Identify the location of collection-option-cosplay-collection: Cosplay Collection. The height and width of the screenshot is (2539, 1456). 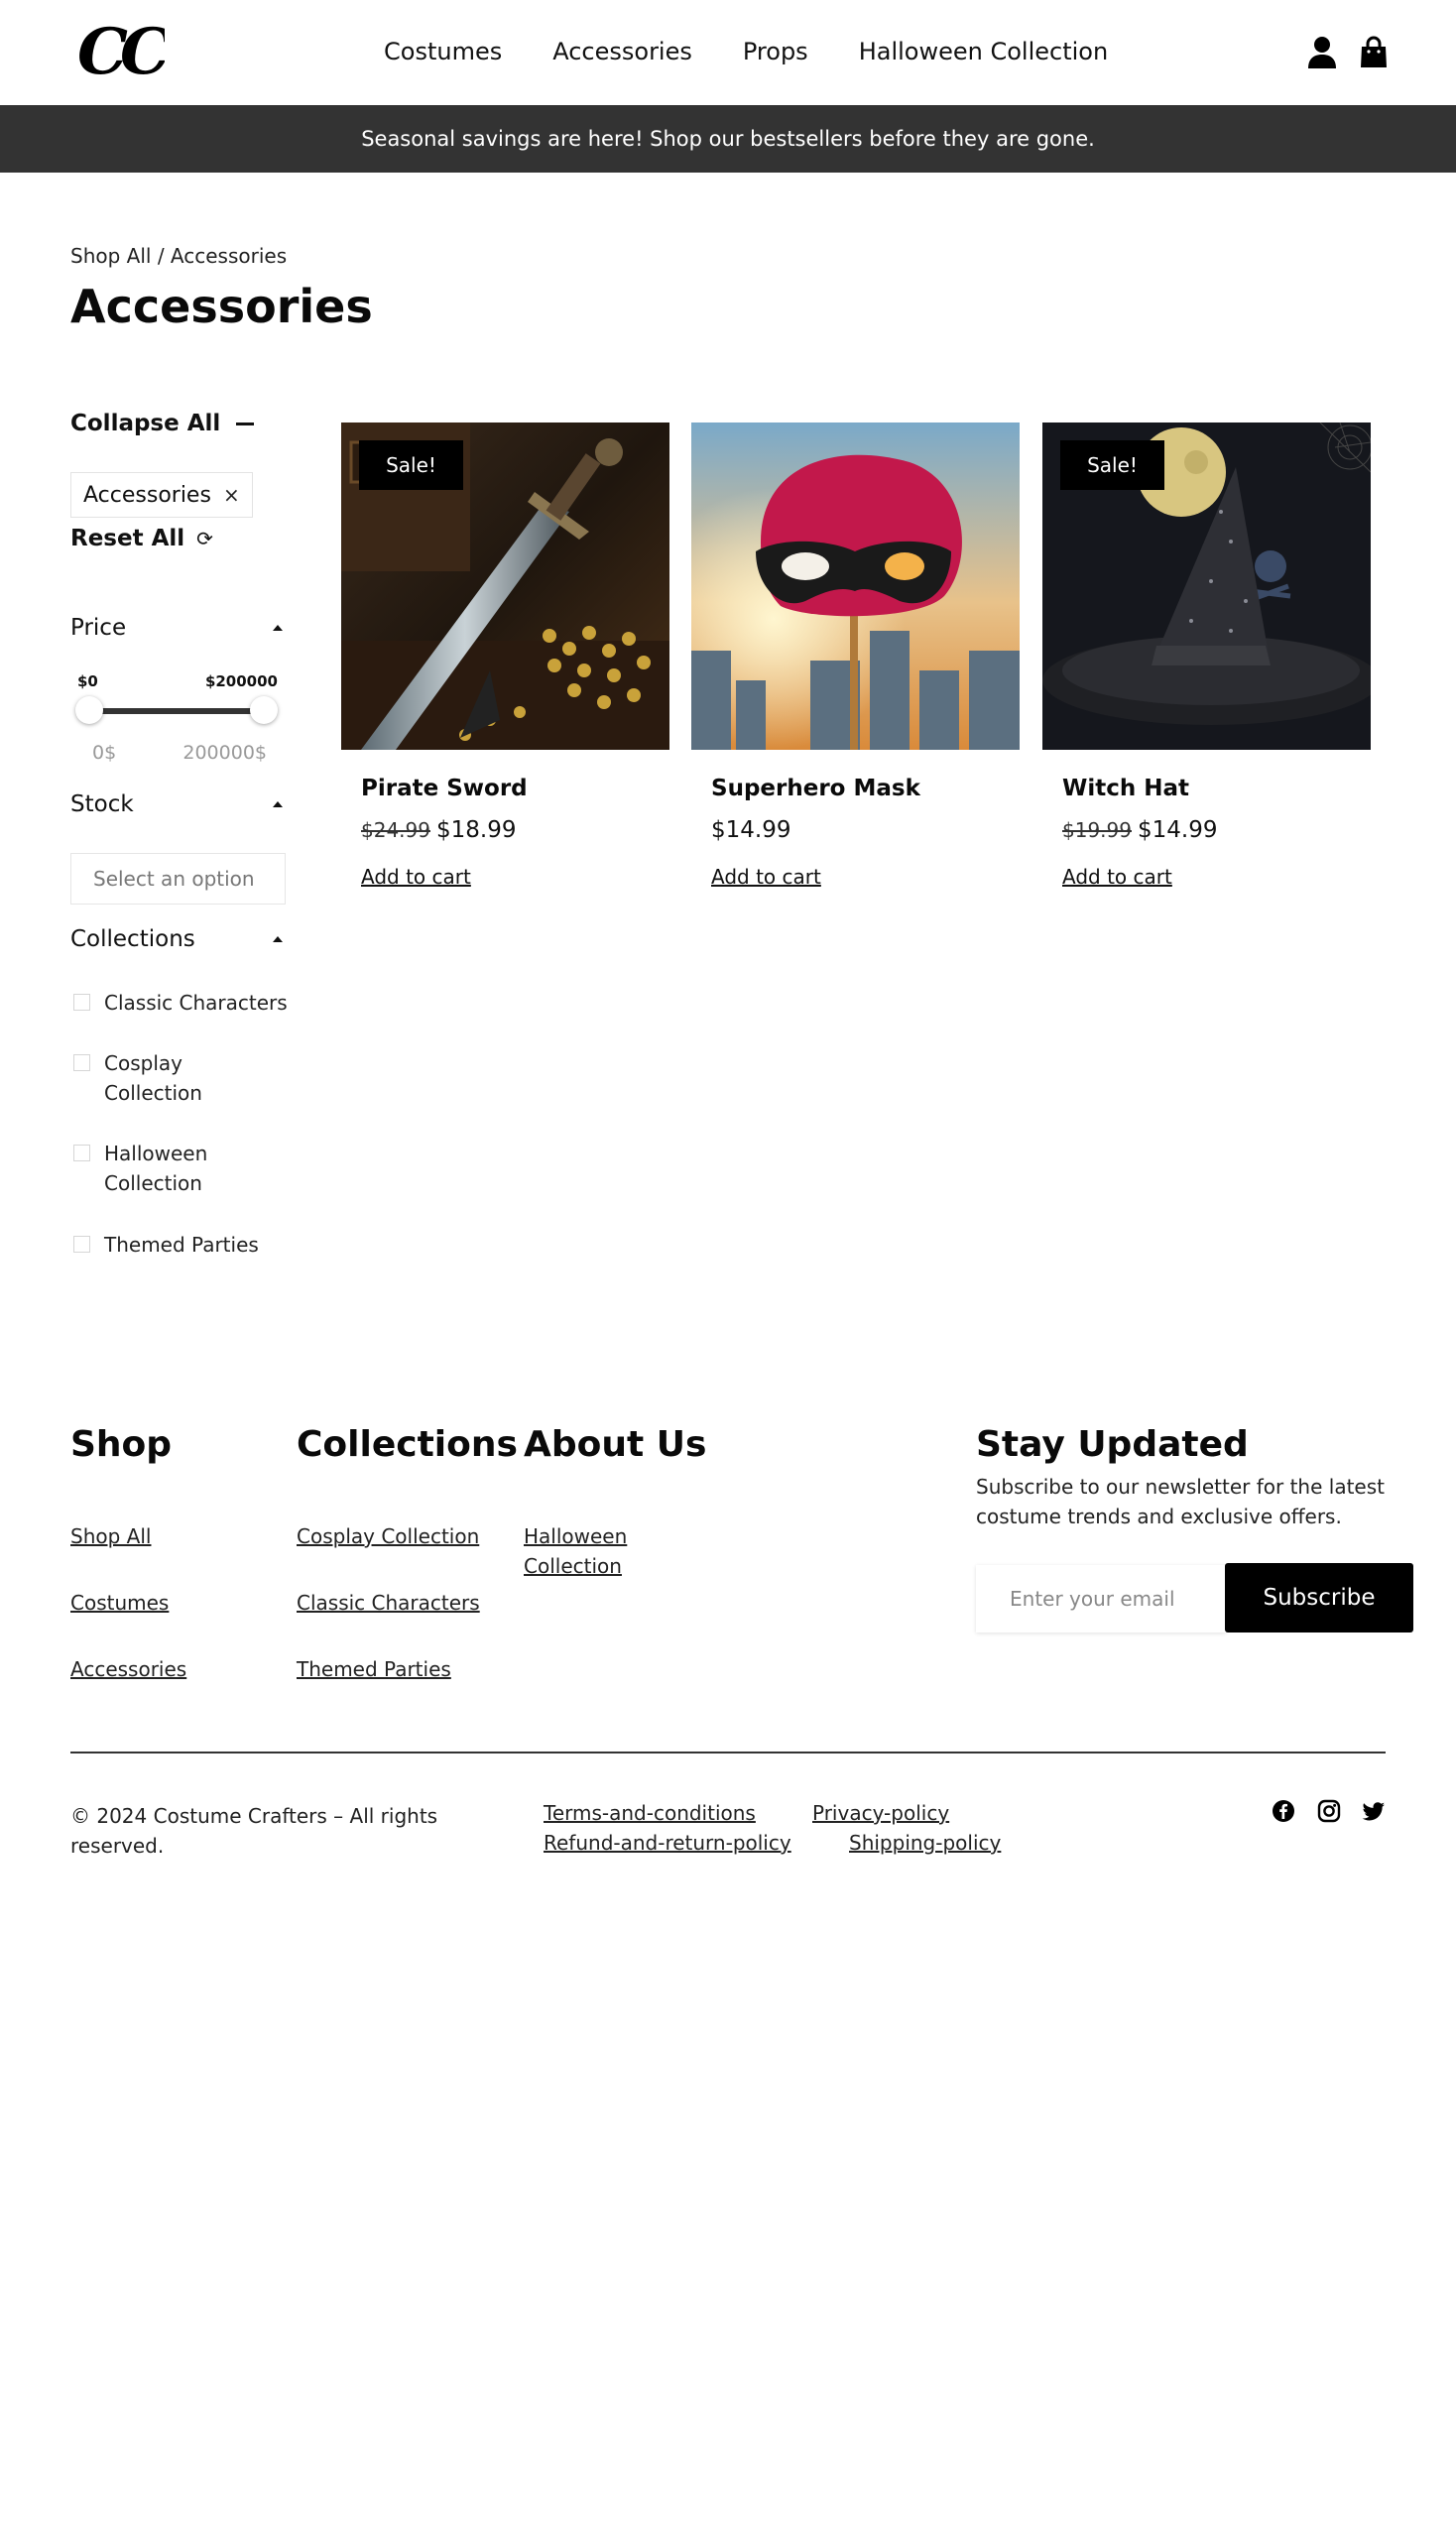
(152, 1078).